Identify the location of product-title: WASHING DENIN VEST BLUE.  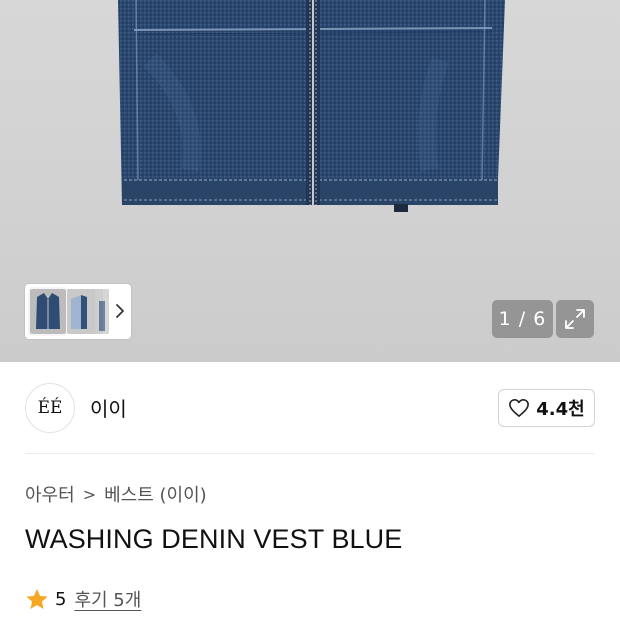
(214, 539).